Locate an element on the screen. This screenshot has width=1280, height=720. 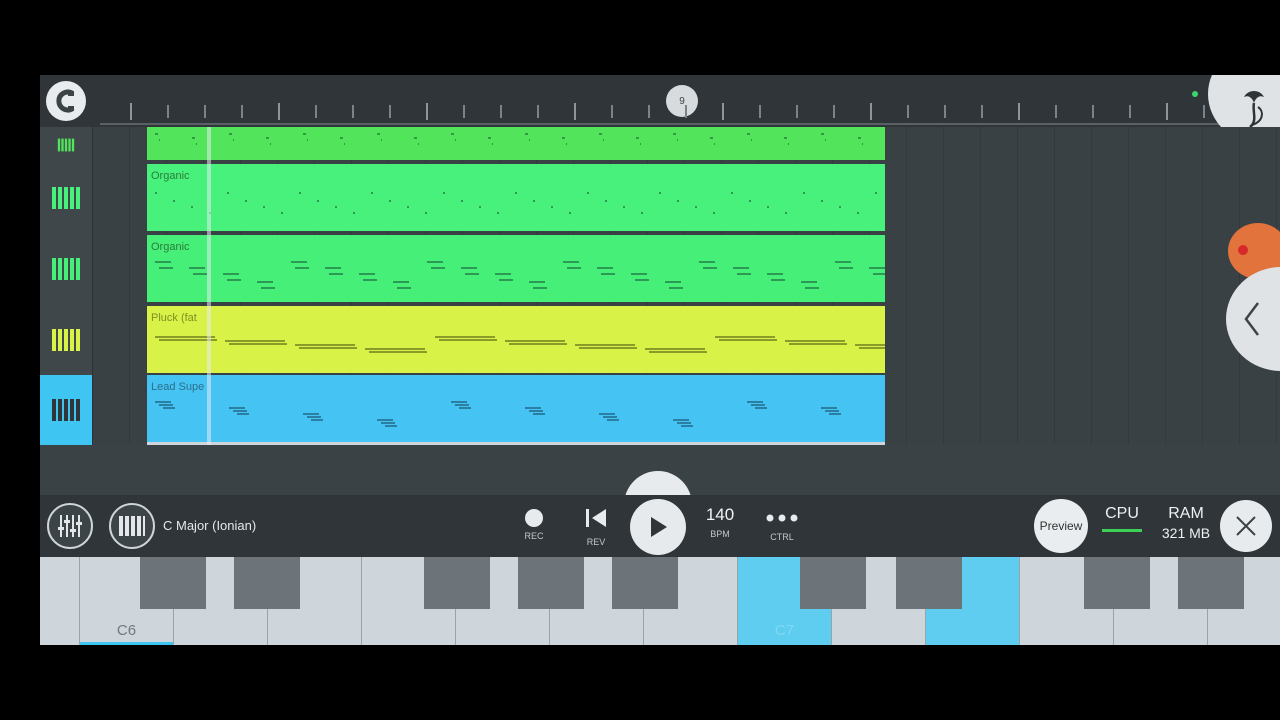
timeline-ruler: 9 is located at coordinates (660, 110).